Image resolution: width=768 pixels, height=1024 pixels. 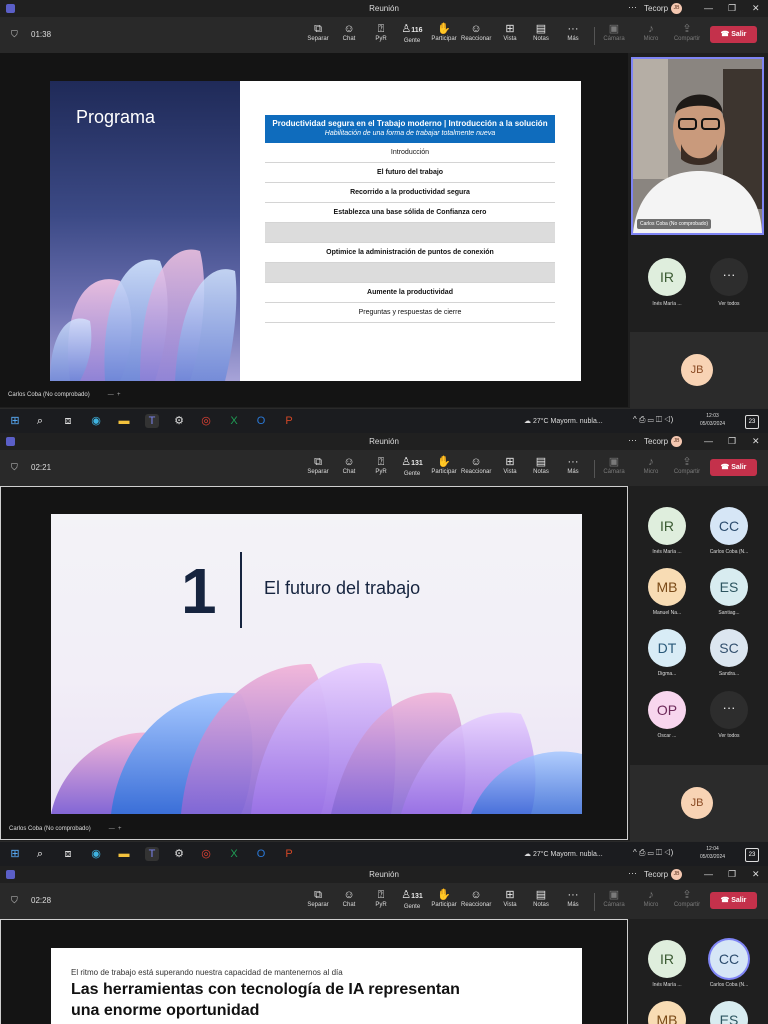 What do you see at coordinates (712, 420) in the screenshot?
I see `clock: 12:03 05/03/2024` at bounding box center [712, 420].